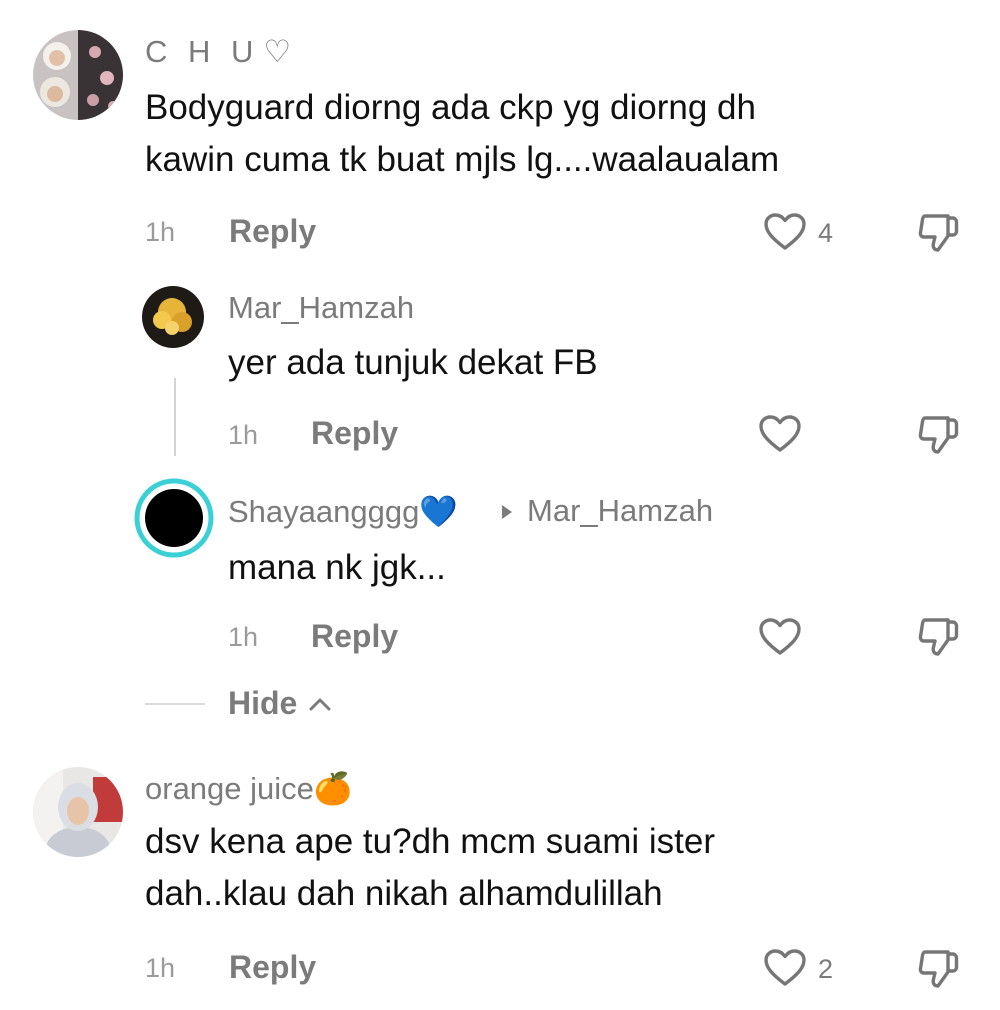 The image size is (1000, 1010). What do you see at coordinates (620, 511) in the screenshot?
I see `reply-to-username: Mar_Hamzah` at bounding box center [620, 511].